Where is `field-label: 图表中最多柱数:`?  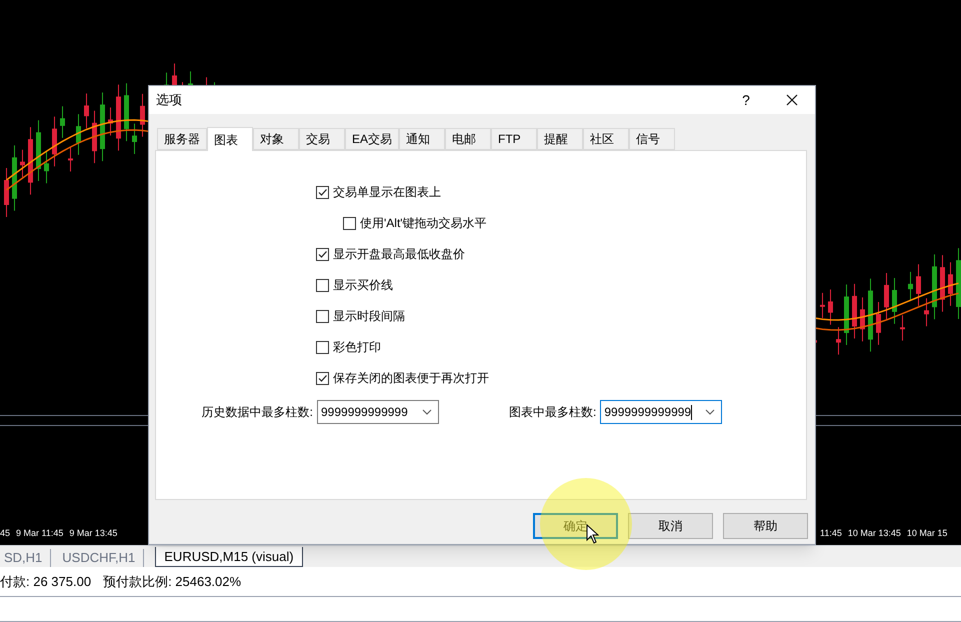
field-label: 图表中最多柱数: is located at coordinates (552, 412).